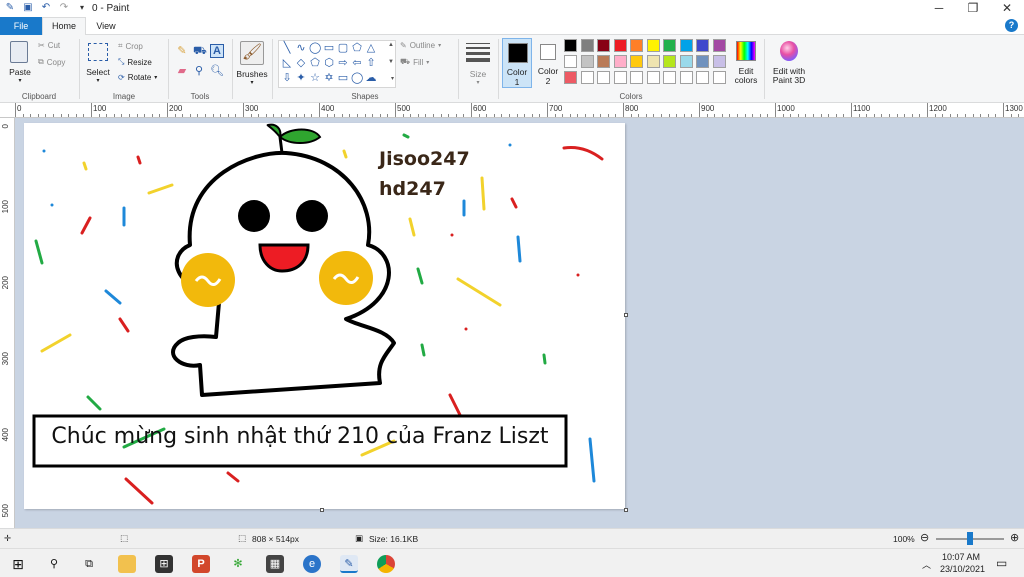 Image resolution: width=1024 pixels, height=577 pixels. Describe the element at coordinates (626, 315) in the screenshot. I see `canvas-resize-handle-right` at that location.